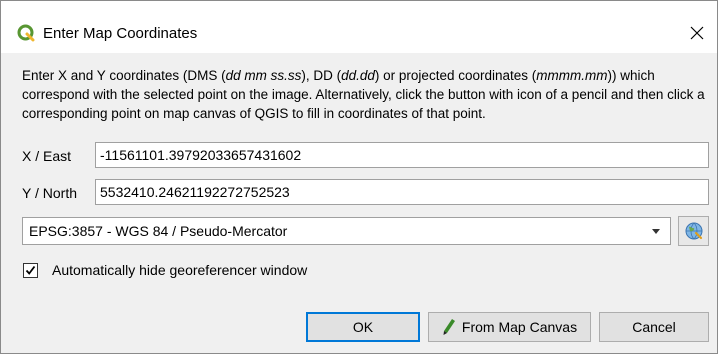  Describe the element at coordinates (402, 192) in the screenshot. I see `y-north-input` at that location.